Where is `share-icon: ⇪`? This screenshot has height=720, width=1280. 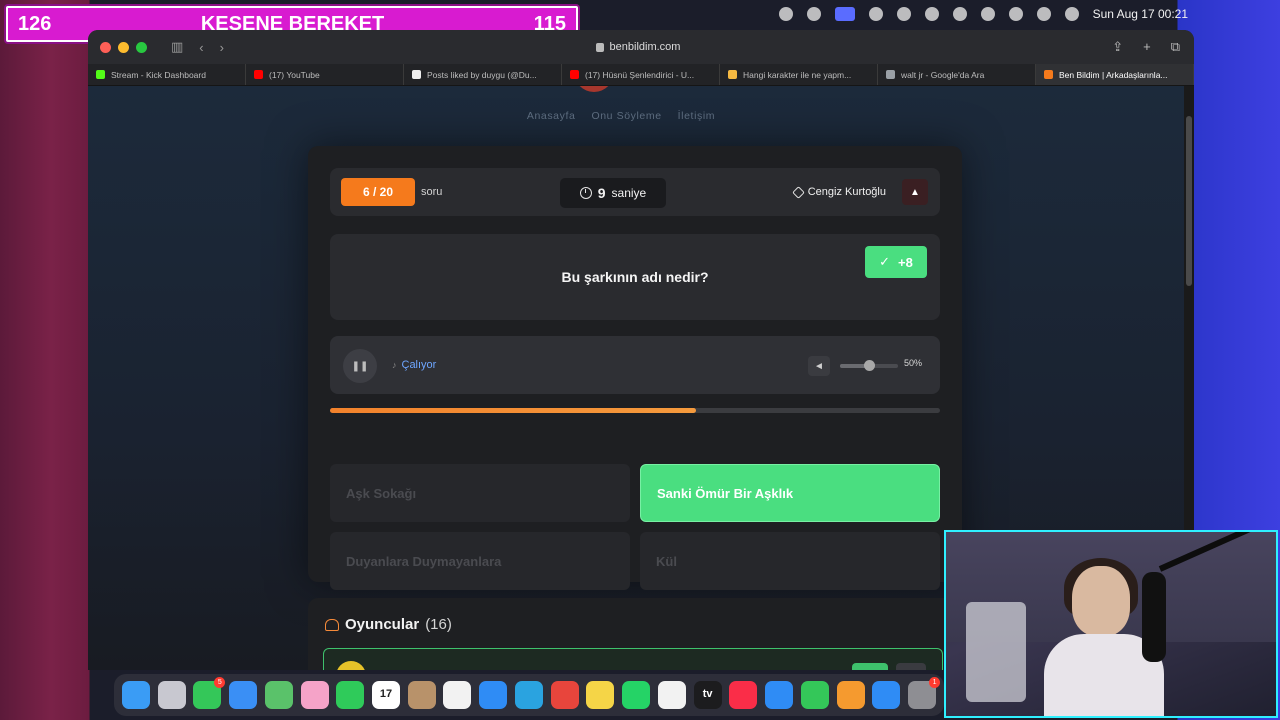
share-icon: ⇪ is located at coordinates (1117, 47).